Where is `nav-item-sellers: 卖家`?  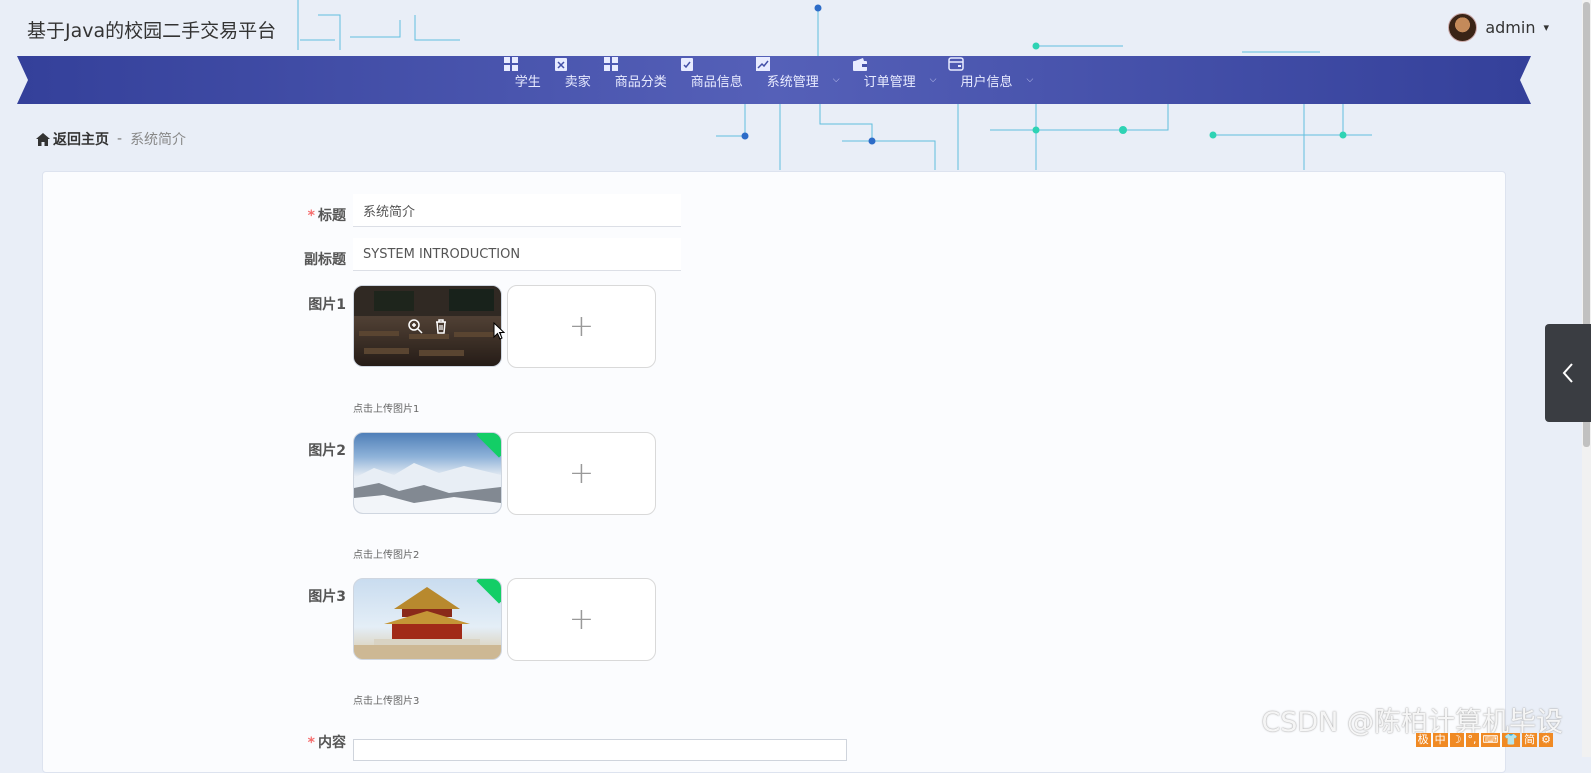 nav-item-sellers: 卖家 is located at coordinates (578, 80).